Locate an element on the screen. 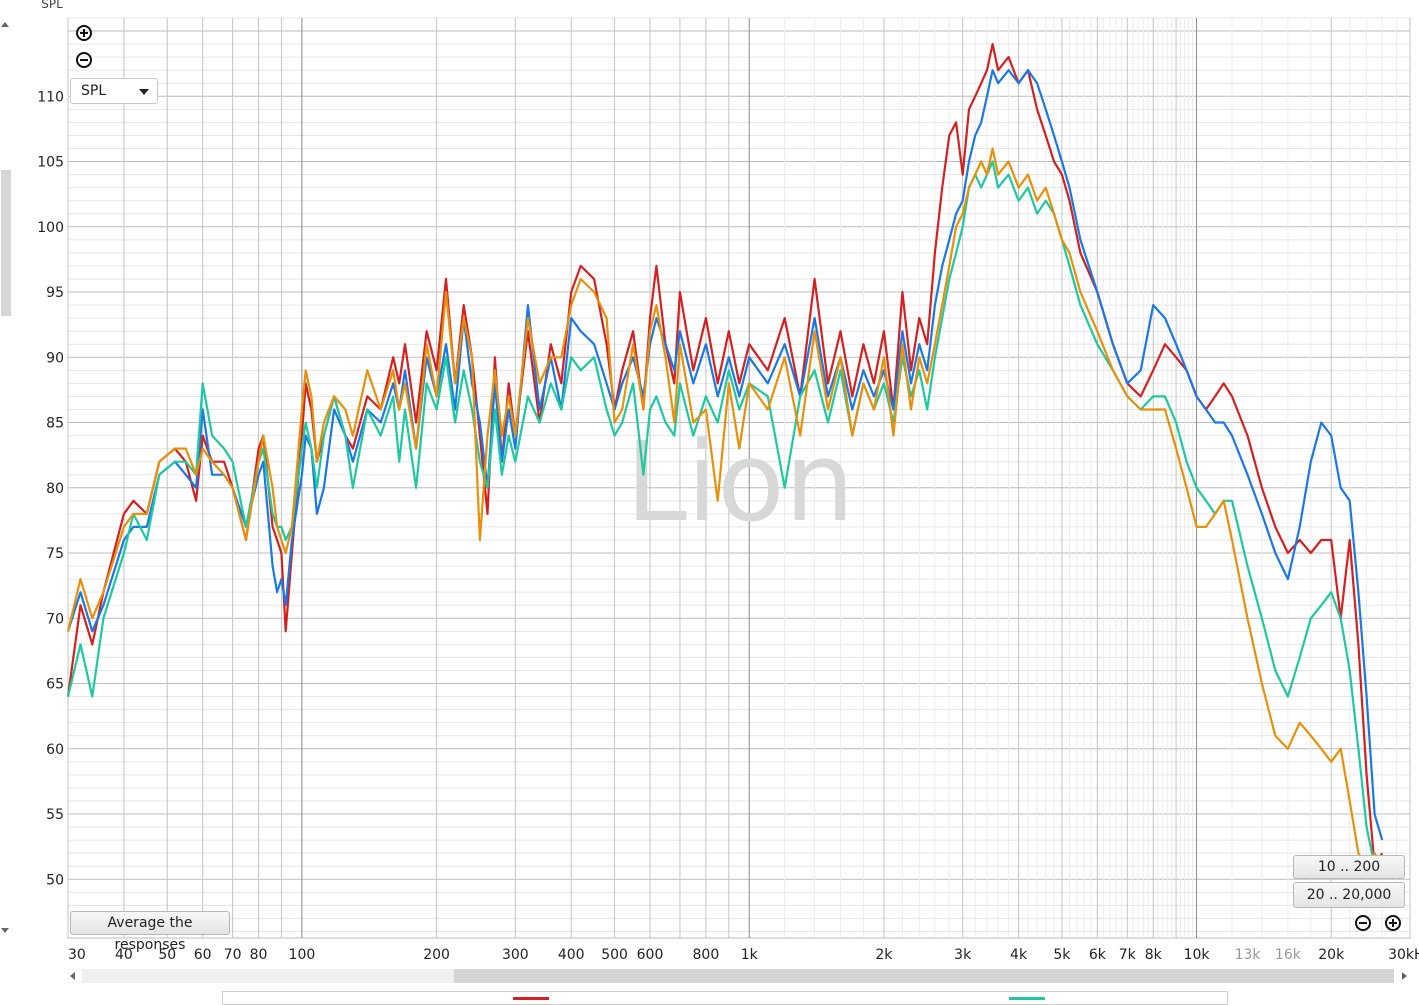 This screenshot has height=1005, width=1419. x-tick-label: 600 is located at coordinates (650, 955).